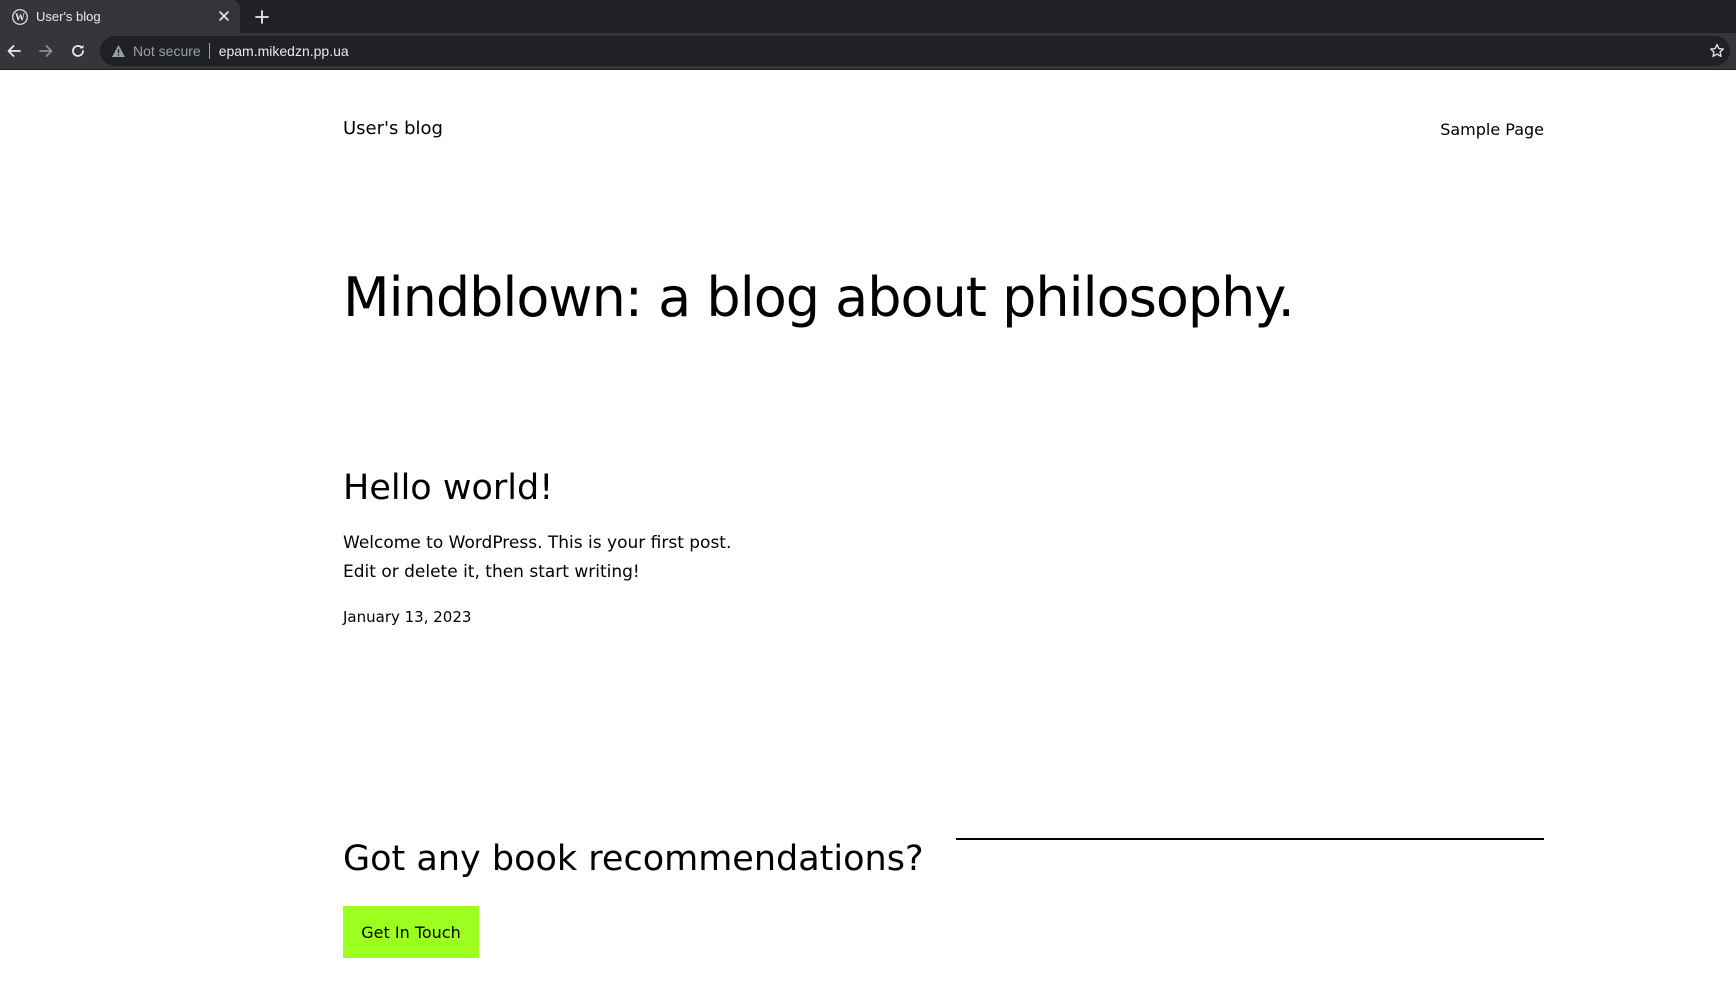 The width and height of the screenshot is (1736, 996). Describe the element at coordinates (1492, 129) in the screenshot. I see `nav-link-sample-page: Sample Page` at that location.